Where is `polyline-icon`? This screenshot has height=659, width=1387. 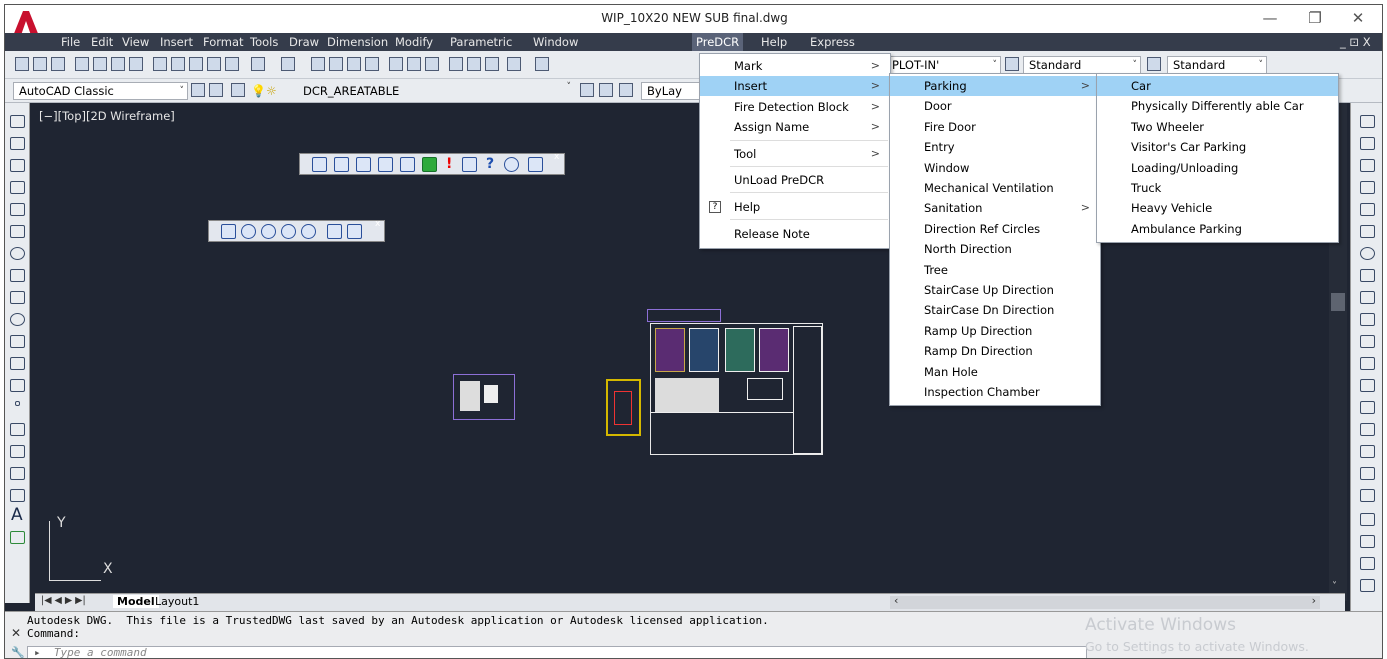 polyline-icon is located at coordinates (17, 165).